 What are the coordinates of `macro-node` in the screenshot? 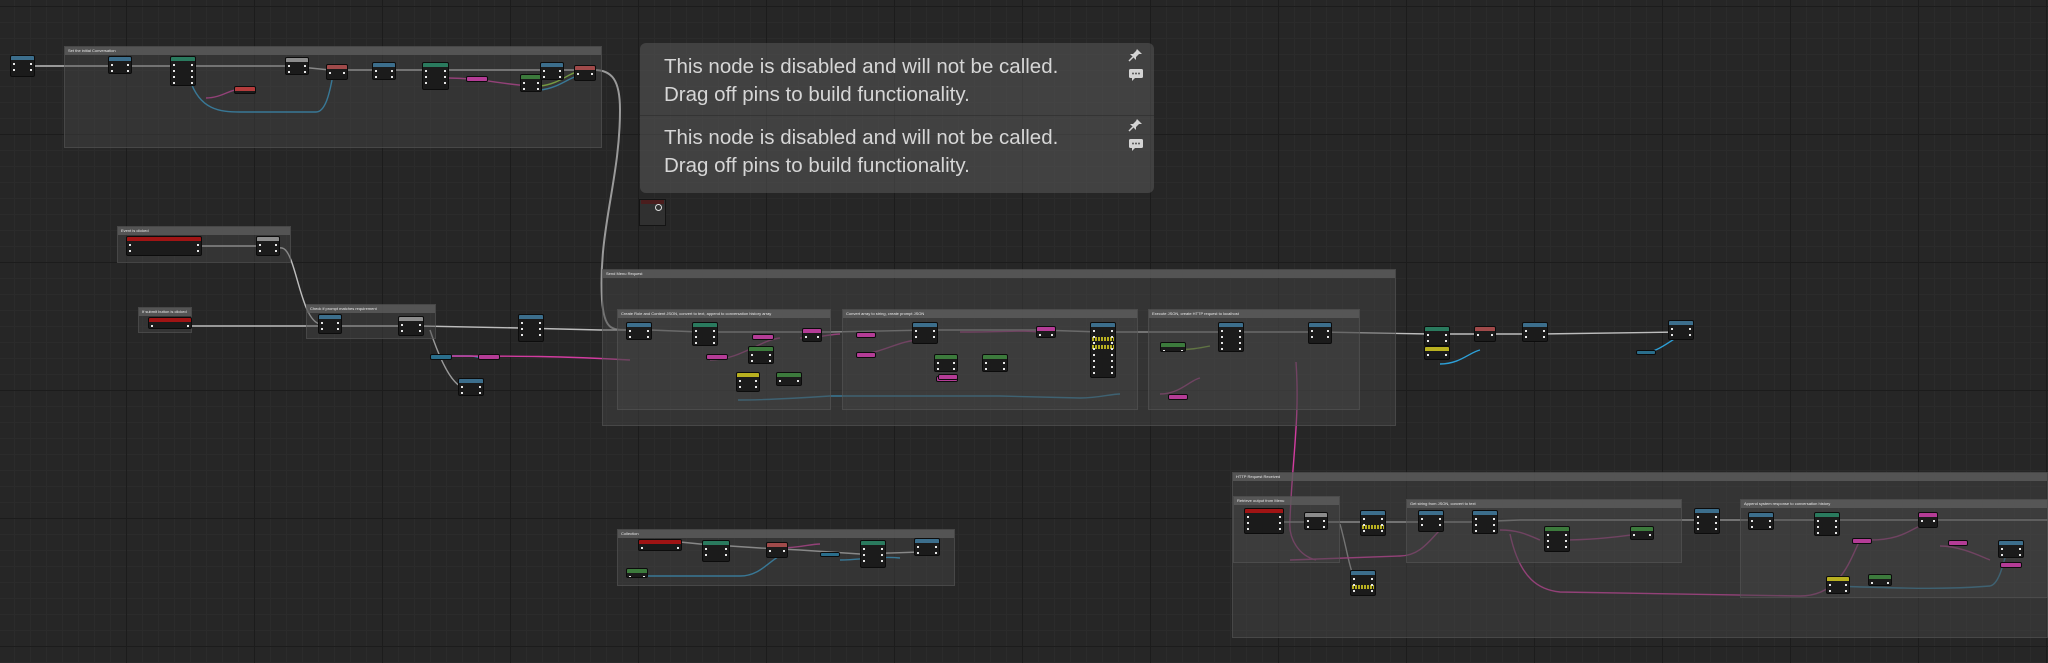 It's located at (1316, 521).